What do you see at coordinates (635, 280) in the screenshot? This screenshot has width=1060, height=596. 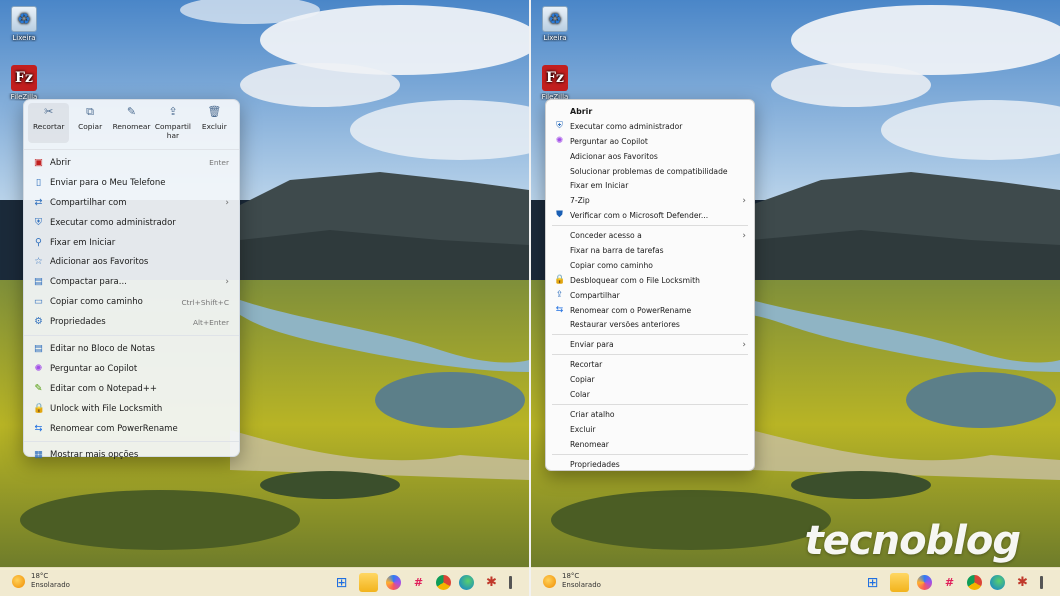 I see `menu-item-label: Desbloquear com o File Locksmith` at bounding box center [635, 280].